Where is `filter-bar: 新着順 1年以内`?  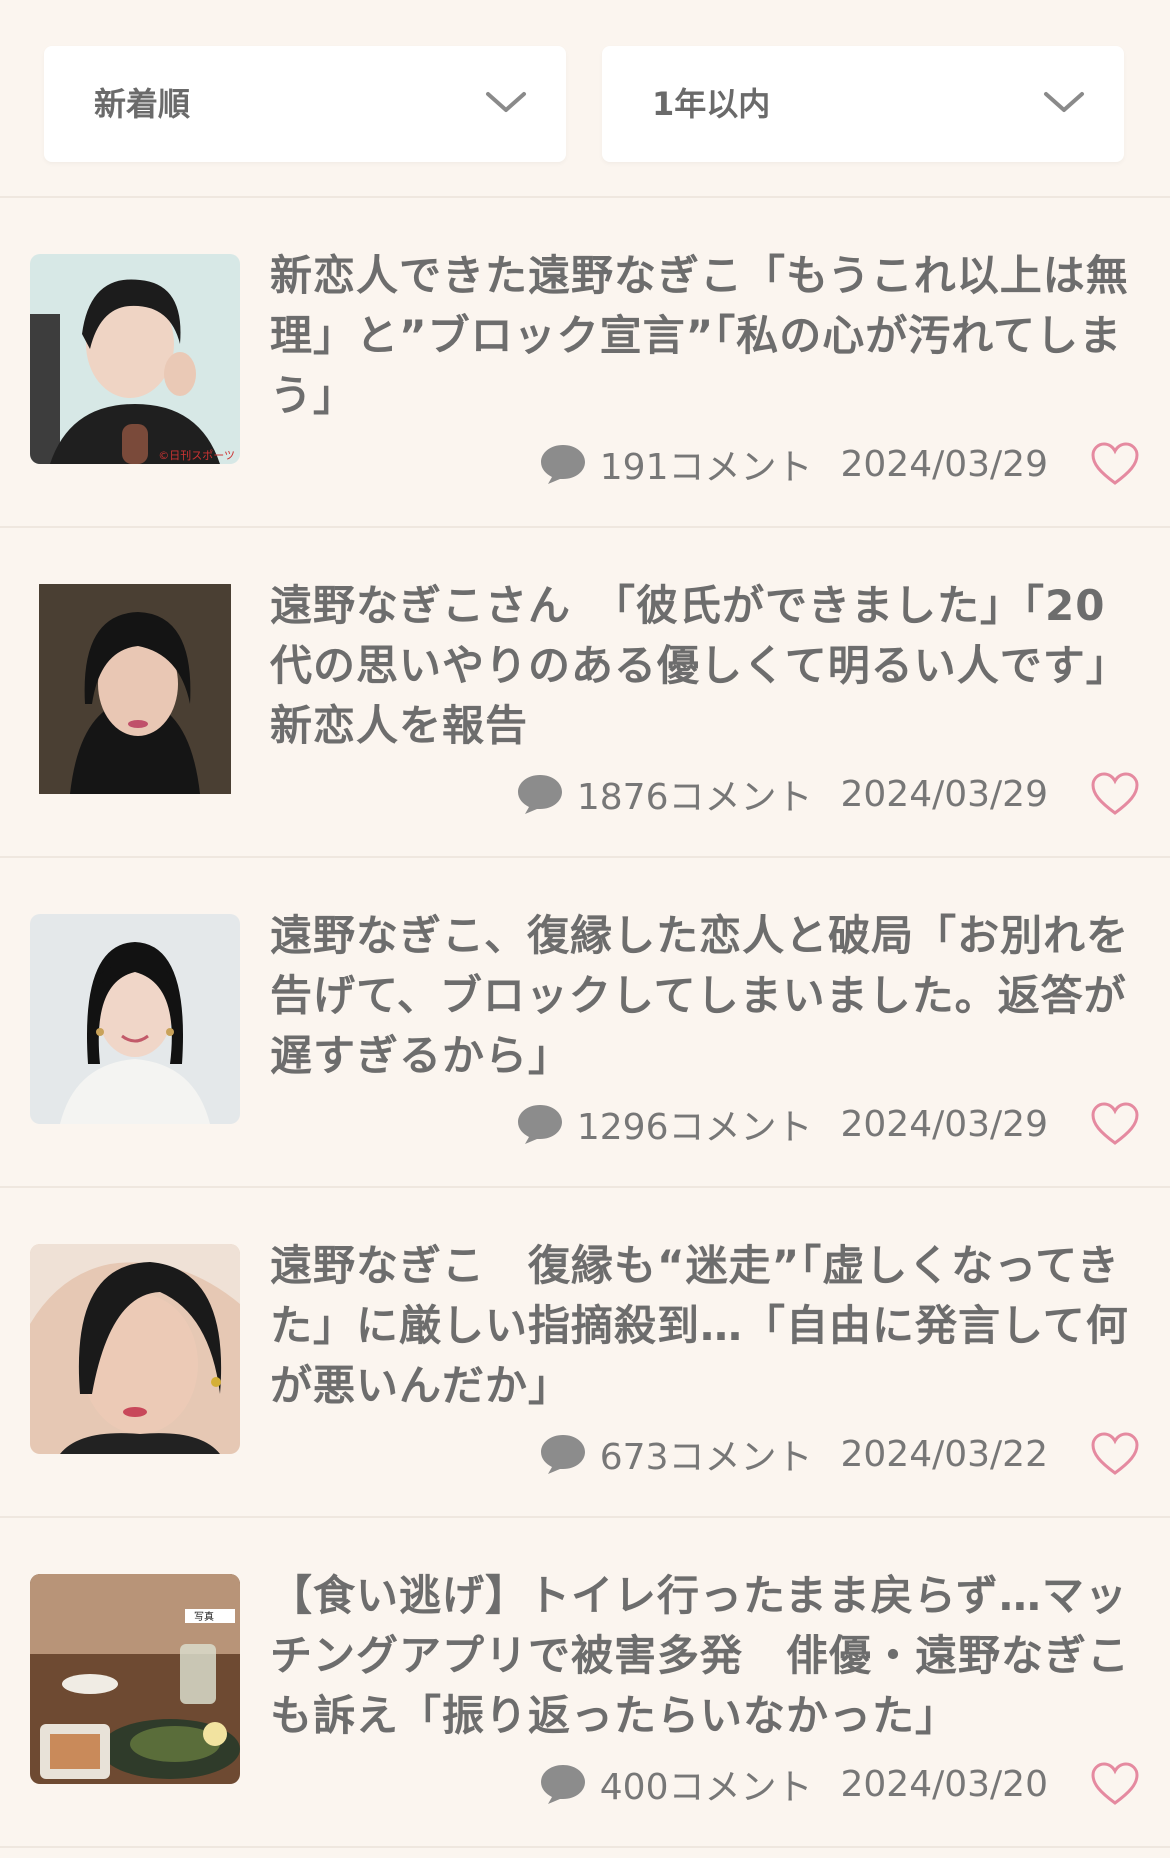 filter-bar: 新着順 1年以内 is located at coordinates (585, 99).